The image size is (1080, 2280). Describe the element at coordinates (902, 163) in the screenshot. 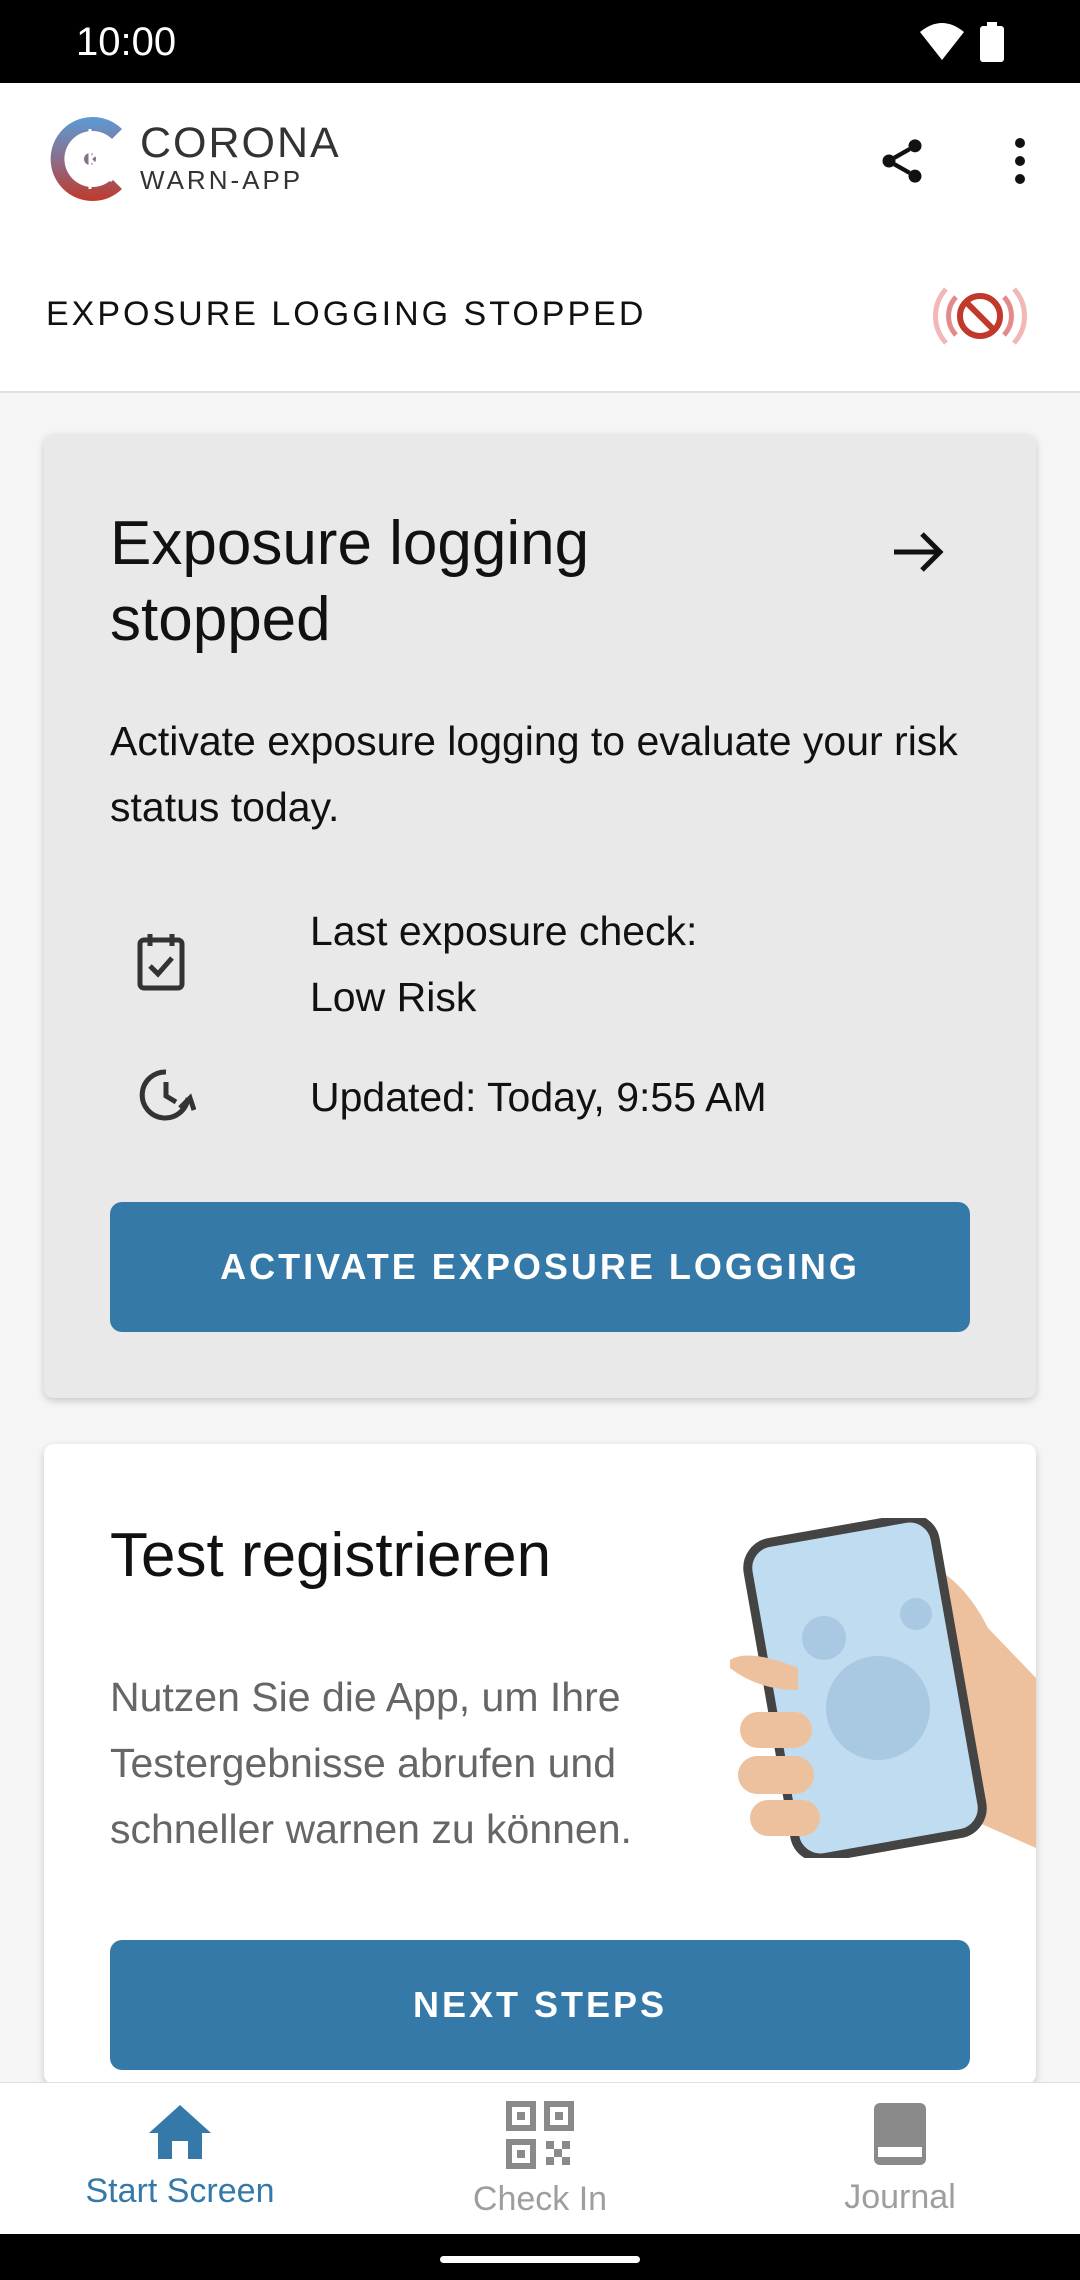

I see `share-icon` at that location.